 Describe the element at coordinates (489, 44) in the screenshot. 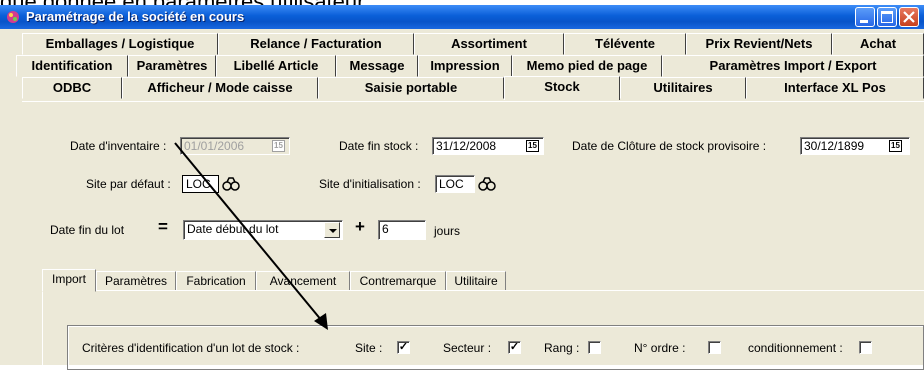

I see `tab-assortiment: Assortiment` at that location.